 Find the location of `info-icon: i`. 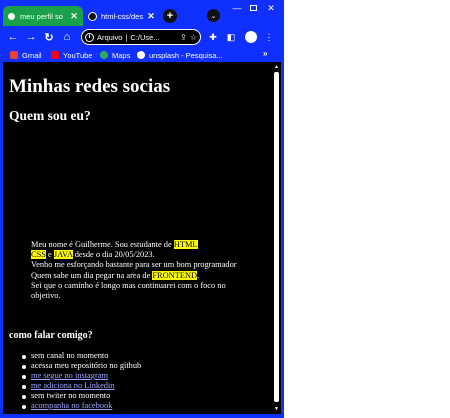

info-icon: i is located at coordinates (89, 37).